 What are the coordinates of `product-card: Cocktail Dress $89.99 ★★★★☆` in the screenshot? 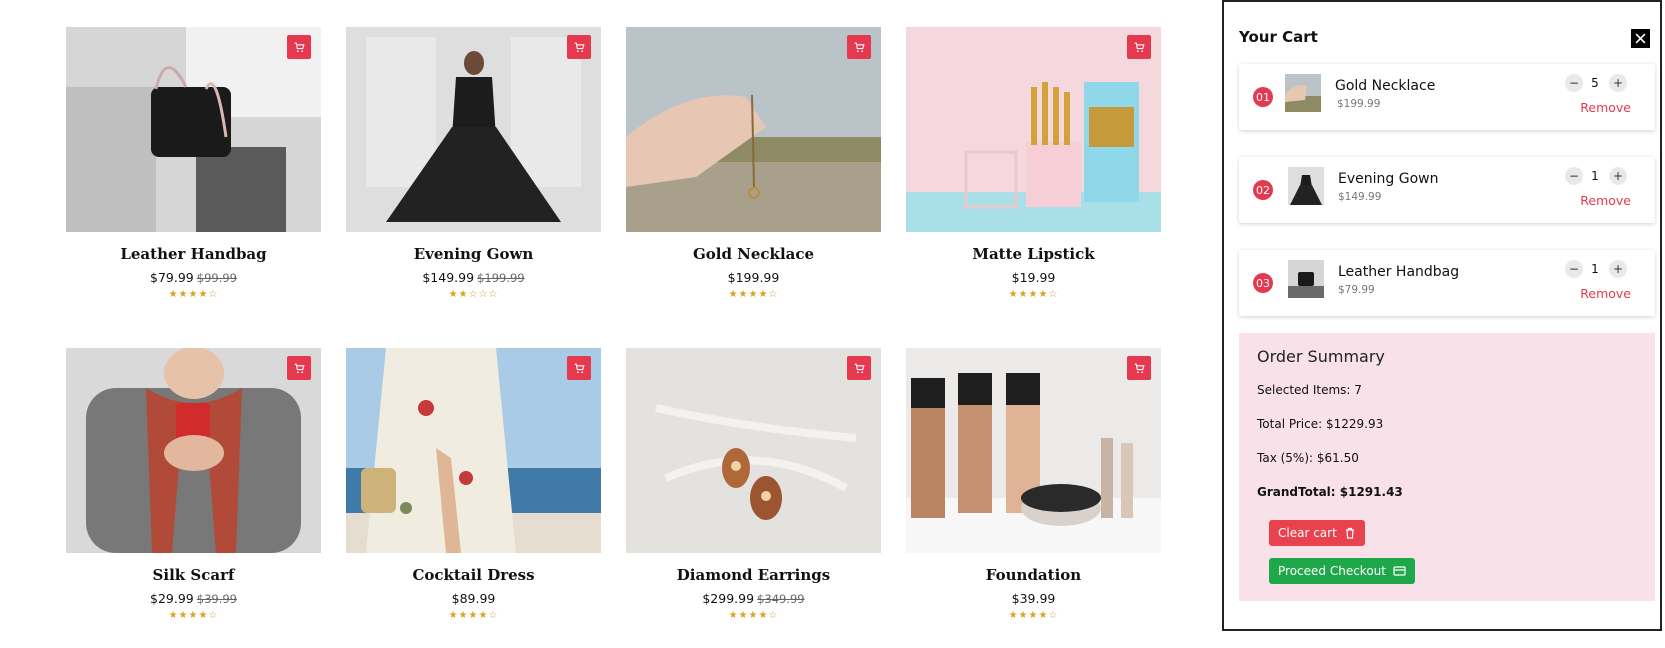 It's located at (473, 498).